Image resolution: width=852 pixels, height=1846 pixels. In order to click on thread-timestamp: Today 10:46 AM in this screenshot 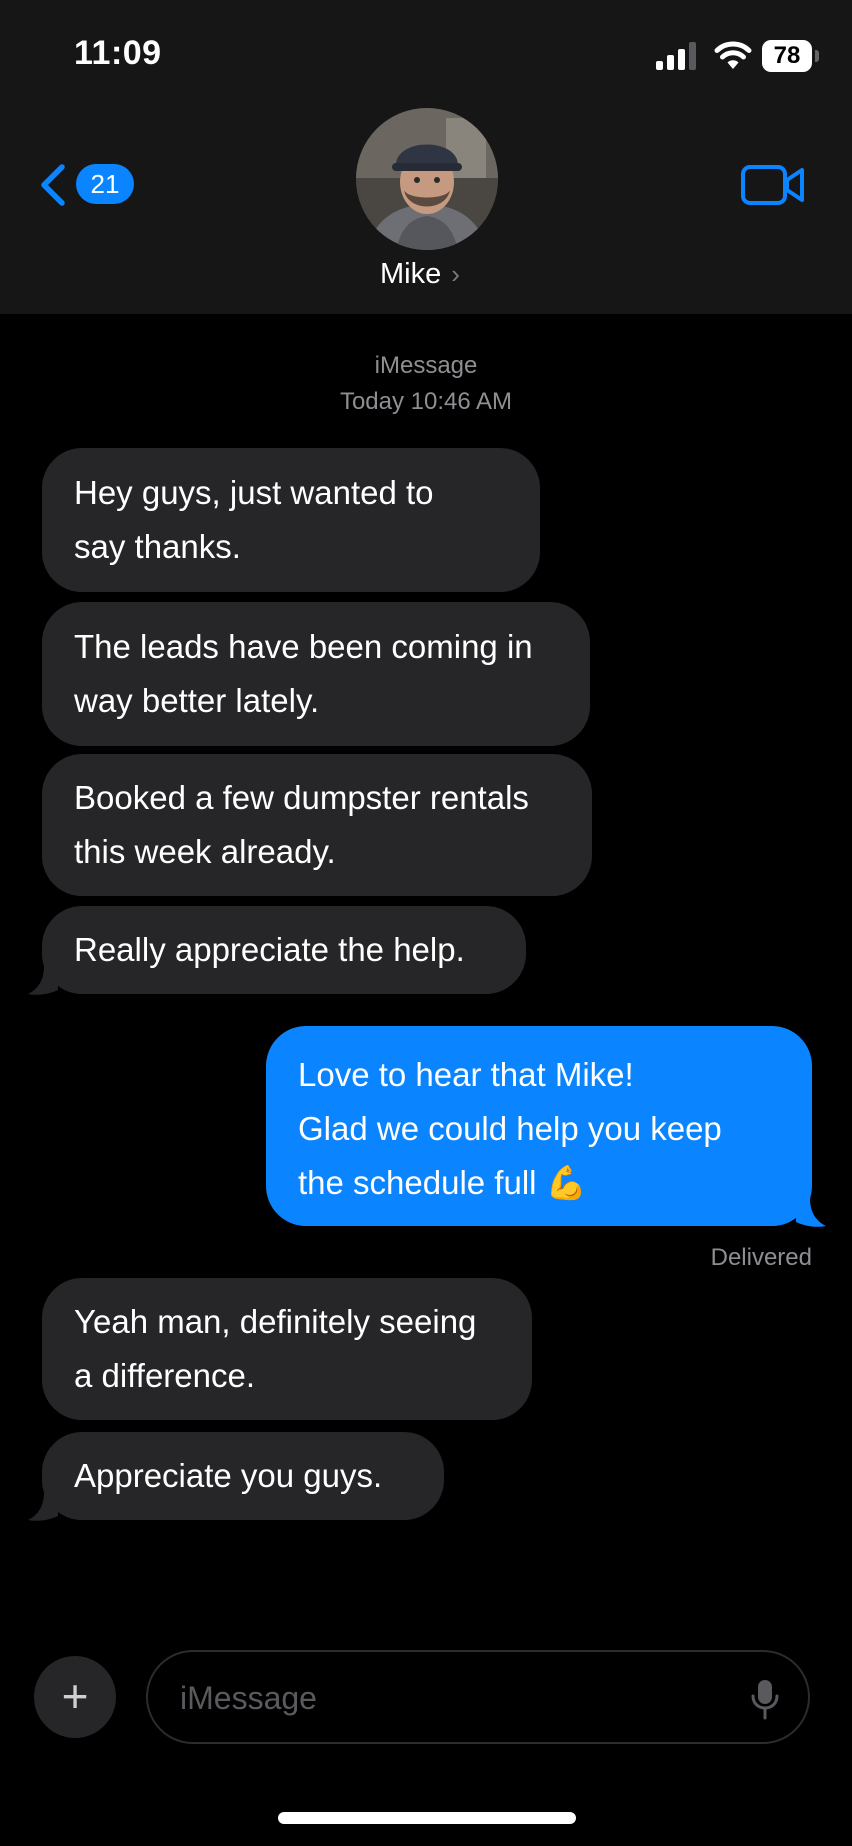, I will do `click(426, 401)`.